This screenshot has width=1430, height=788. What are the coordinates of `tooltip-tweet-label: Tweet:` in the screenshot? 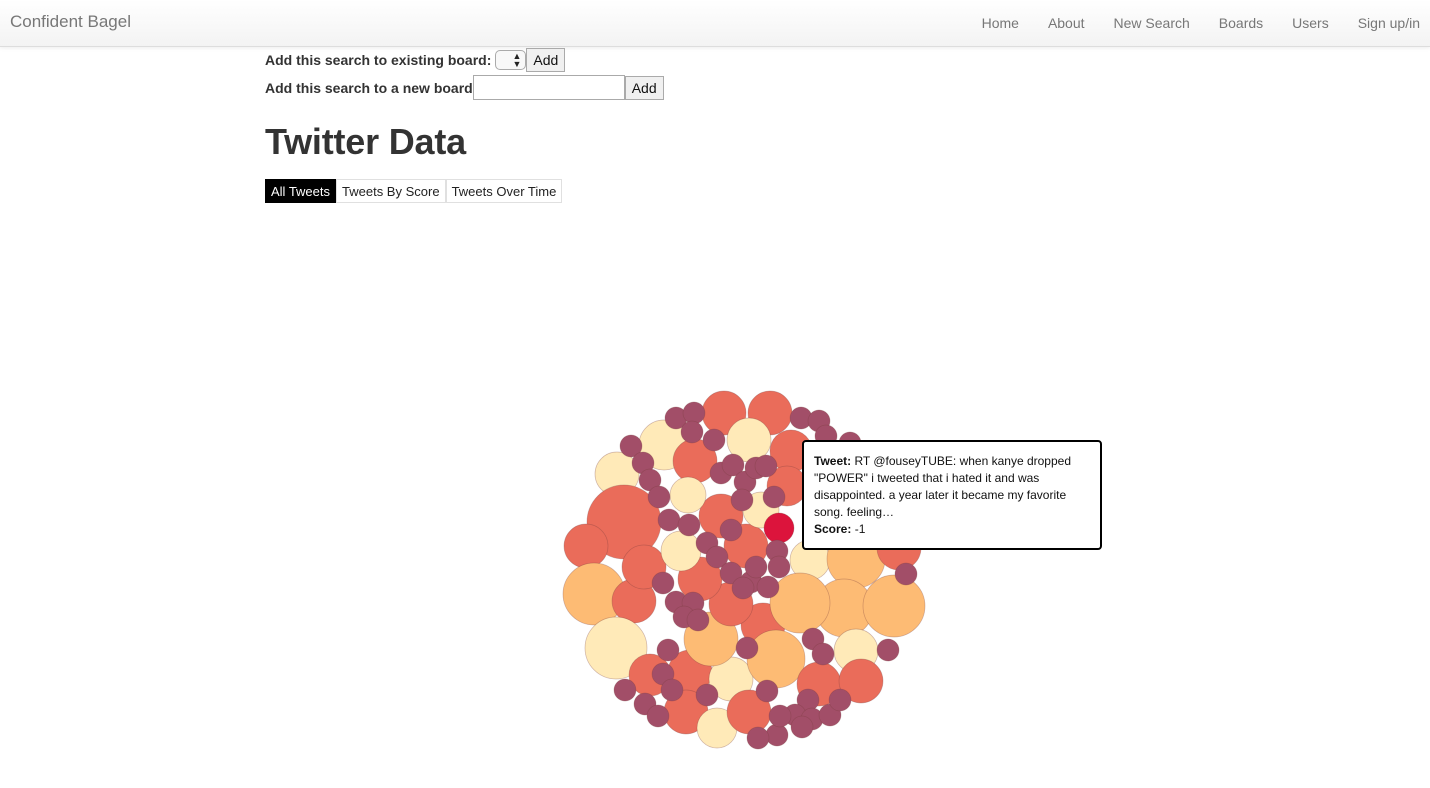 It's located at (833, 461).